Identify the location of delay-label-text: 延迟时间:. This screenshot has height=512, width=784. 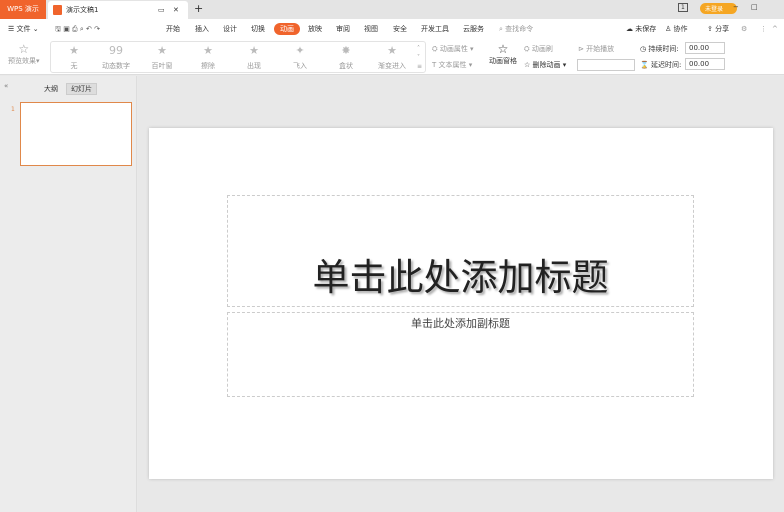
(666, 65).